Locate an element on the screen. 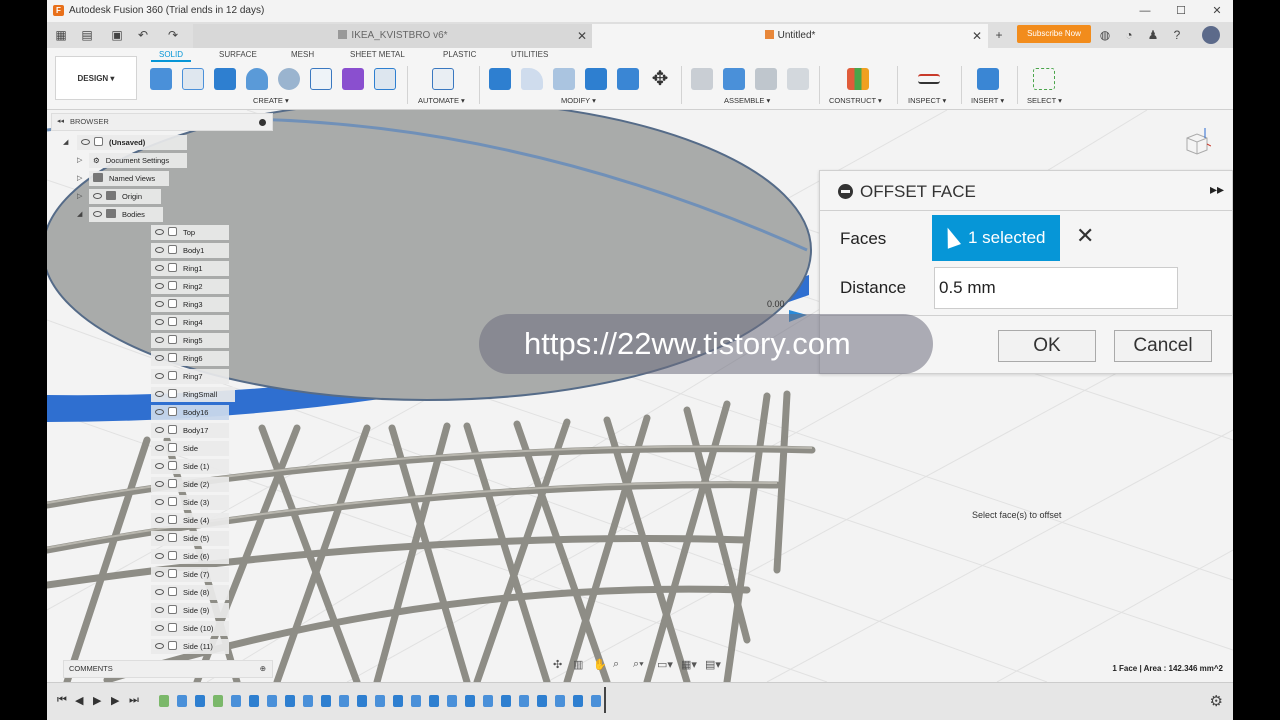  browser-panel-header: ◂◂ BROWSER is located at coordinates (162, 122).